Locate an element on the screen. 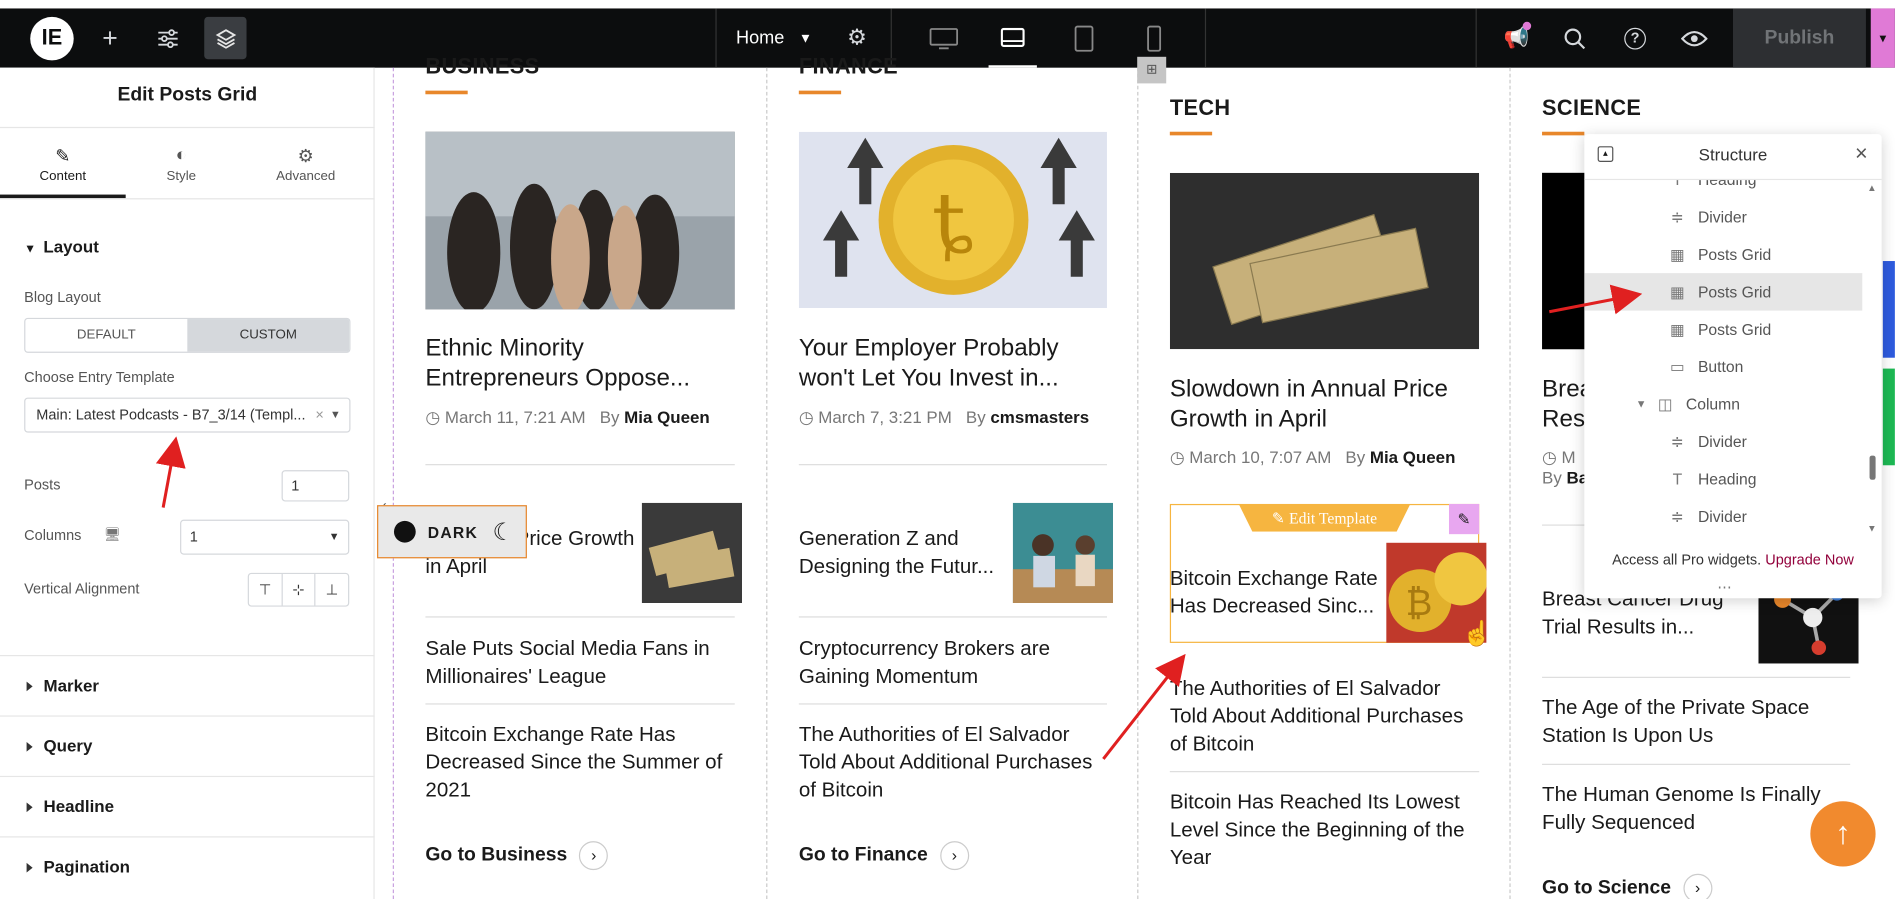  arrow-up-icon: ↑ is located at coordinates (1843, 832).